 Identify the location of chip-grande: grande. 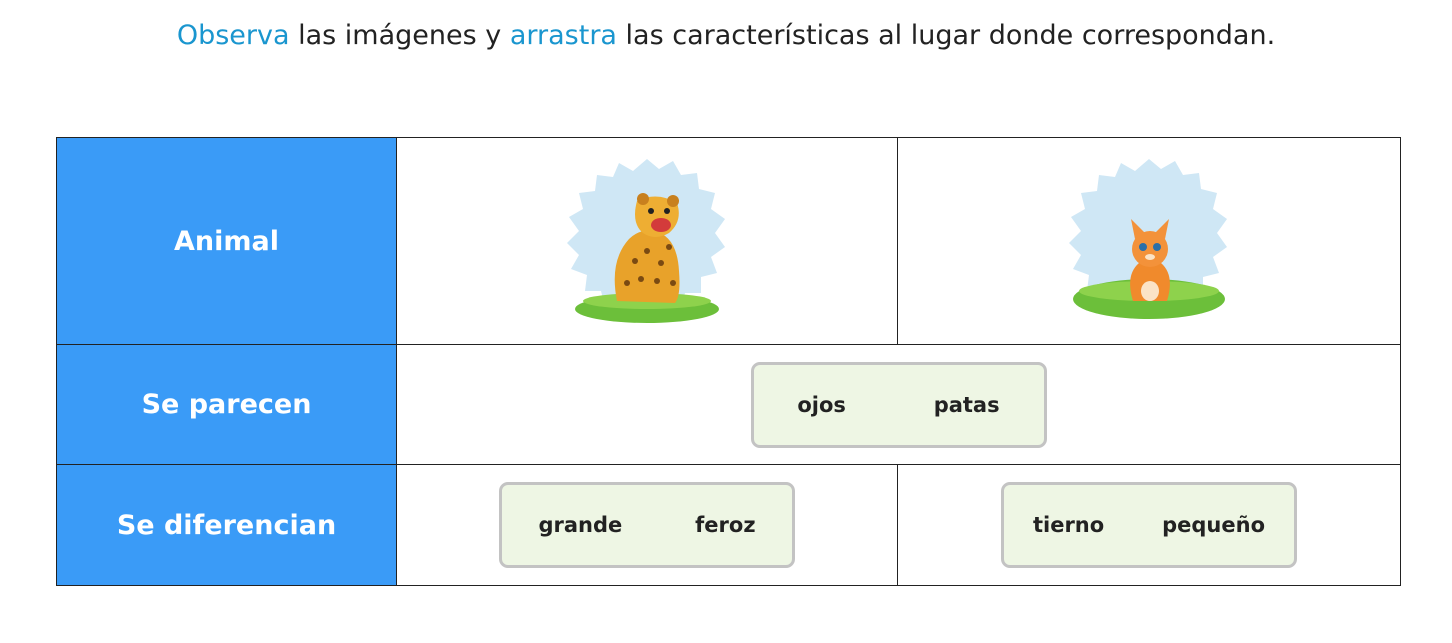
(580, 525).